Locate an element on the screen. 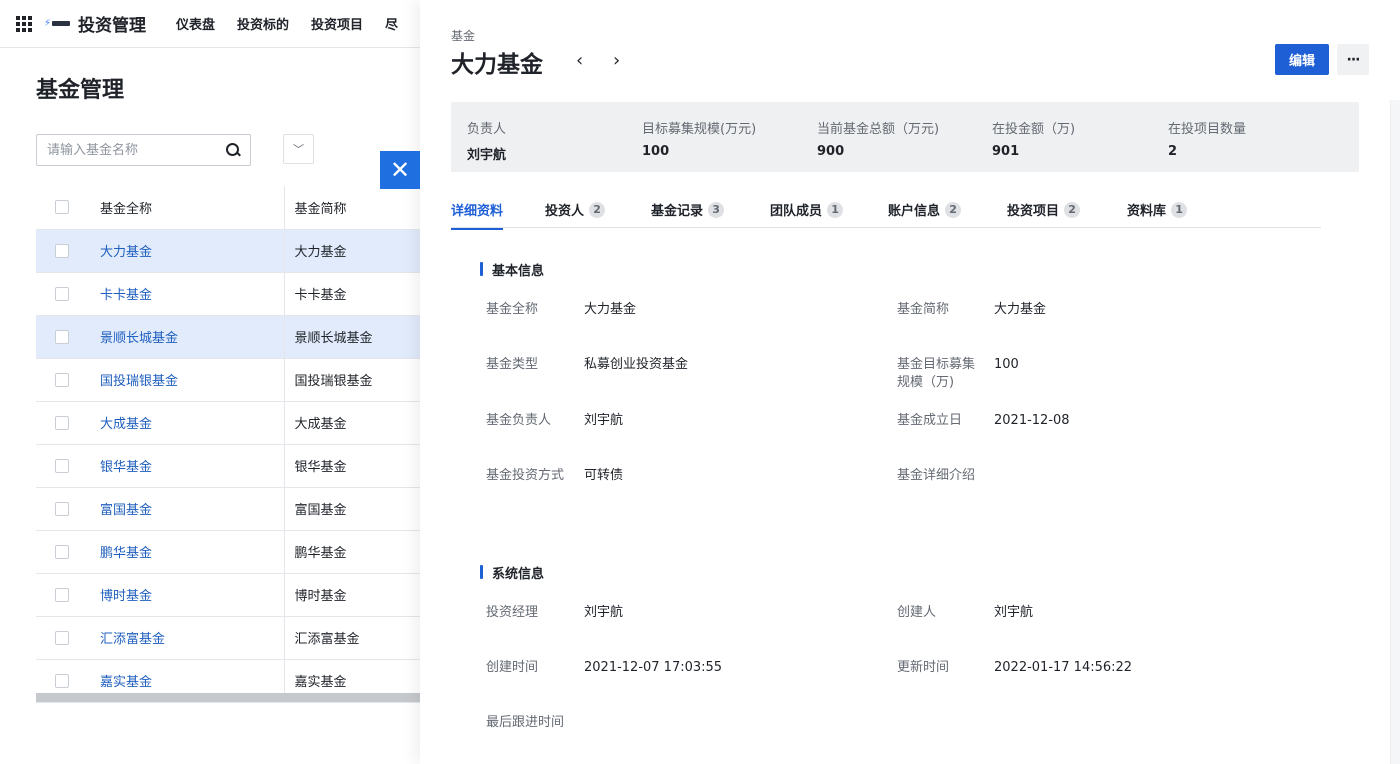 The height and width of the screenshot is (764, 1400). app-title: 投资管理 is located at coordinates (112, 26).